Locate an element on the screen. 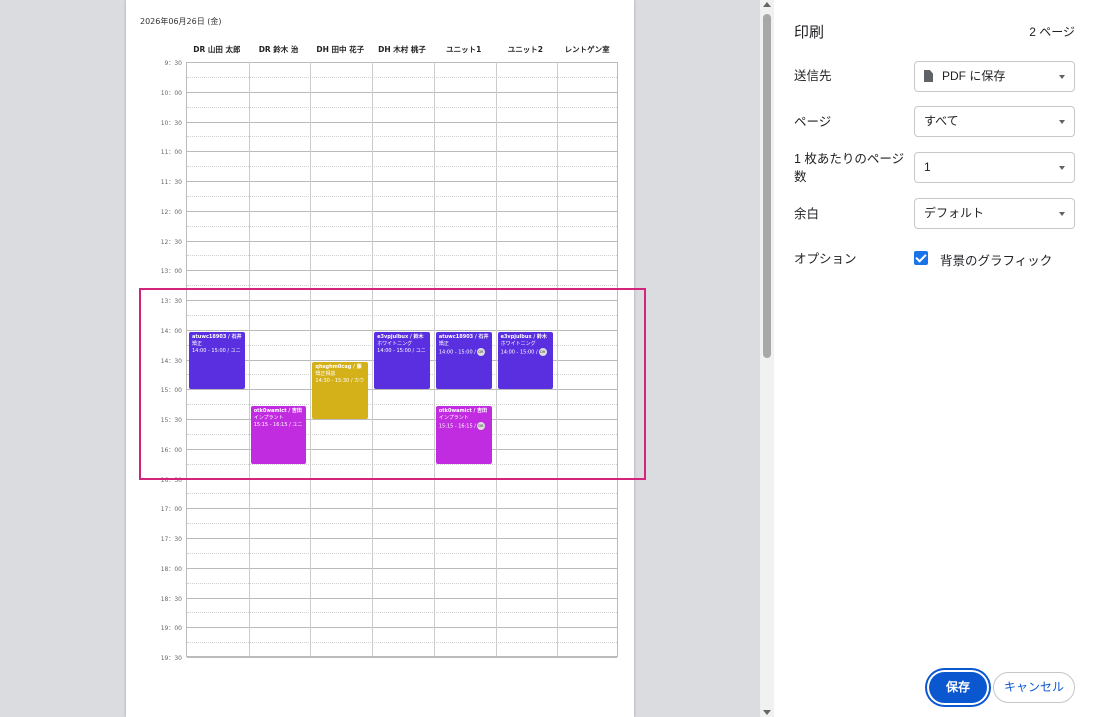  margins-label: 余白 is located at coordinates (807, 214).